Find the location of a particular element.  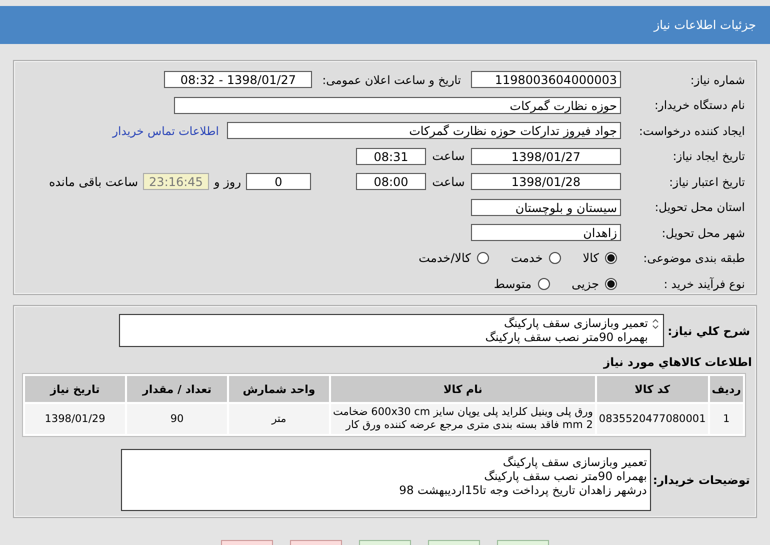

radio-label: متوسط is located at coordinates (513, 283).